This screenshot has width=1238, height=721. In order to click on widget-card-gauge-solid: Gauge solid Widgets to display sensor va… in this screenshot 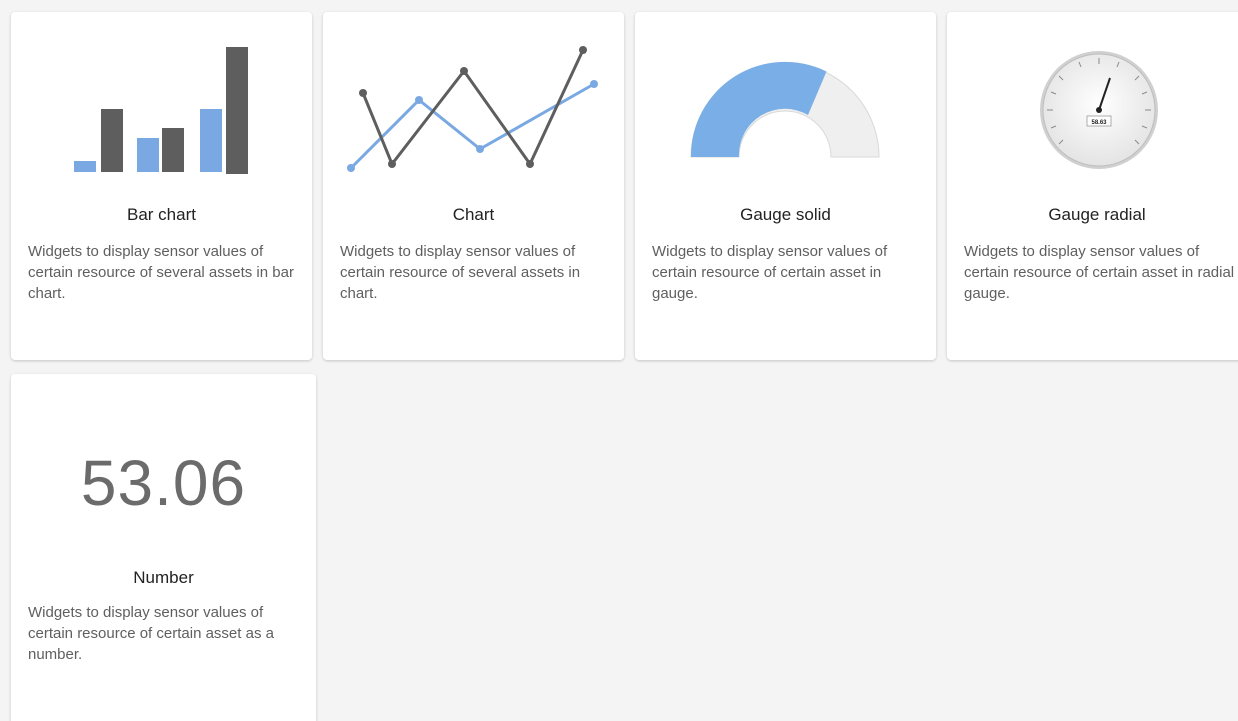, I will do `click(785, 186)`.